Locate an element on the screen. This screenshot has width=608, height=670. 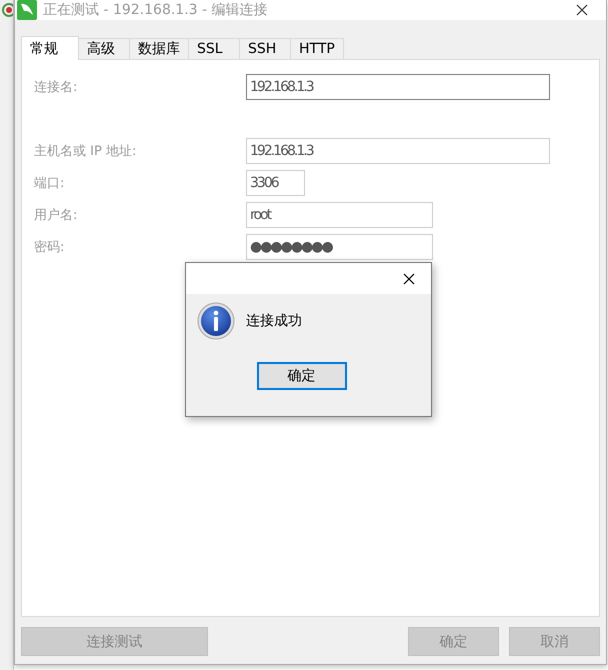
field-label: 主机名或 IP 地址: is located at coordinates (86, 151).